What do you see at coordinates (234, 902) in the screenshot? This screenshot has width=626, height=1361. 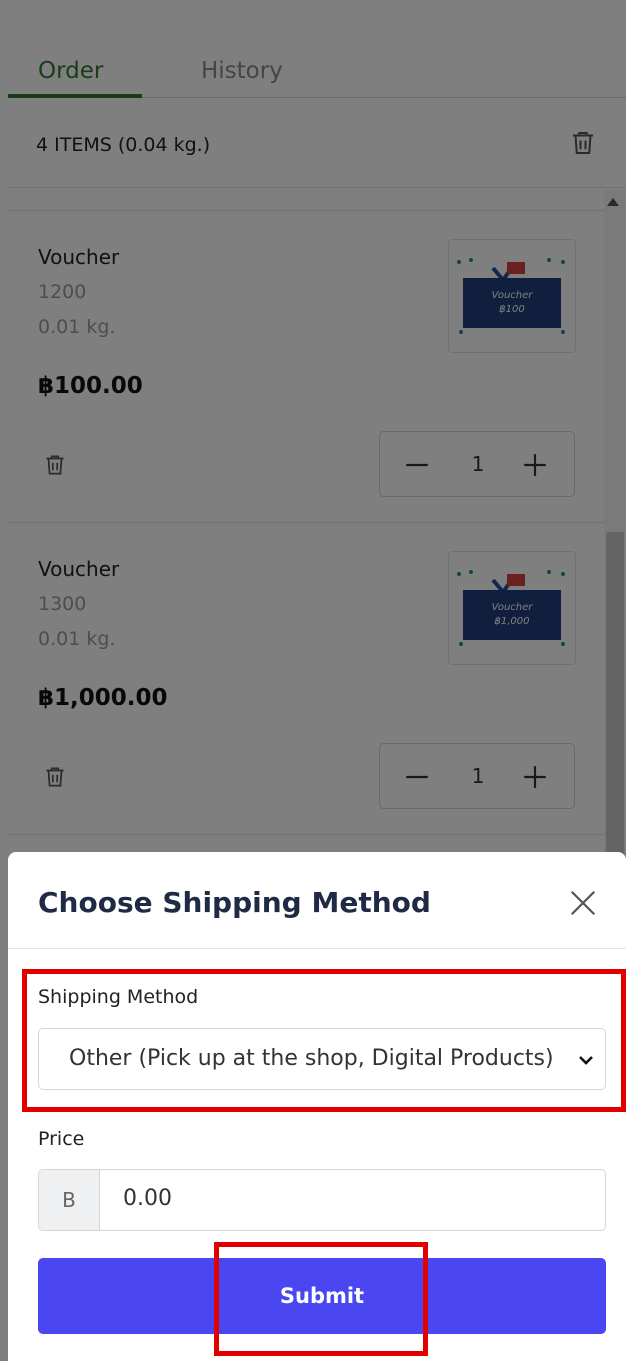 I see `dialog-title: Choose Shipping Method` at bounding box center [234, 902].